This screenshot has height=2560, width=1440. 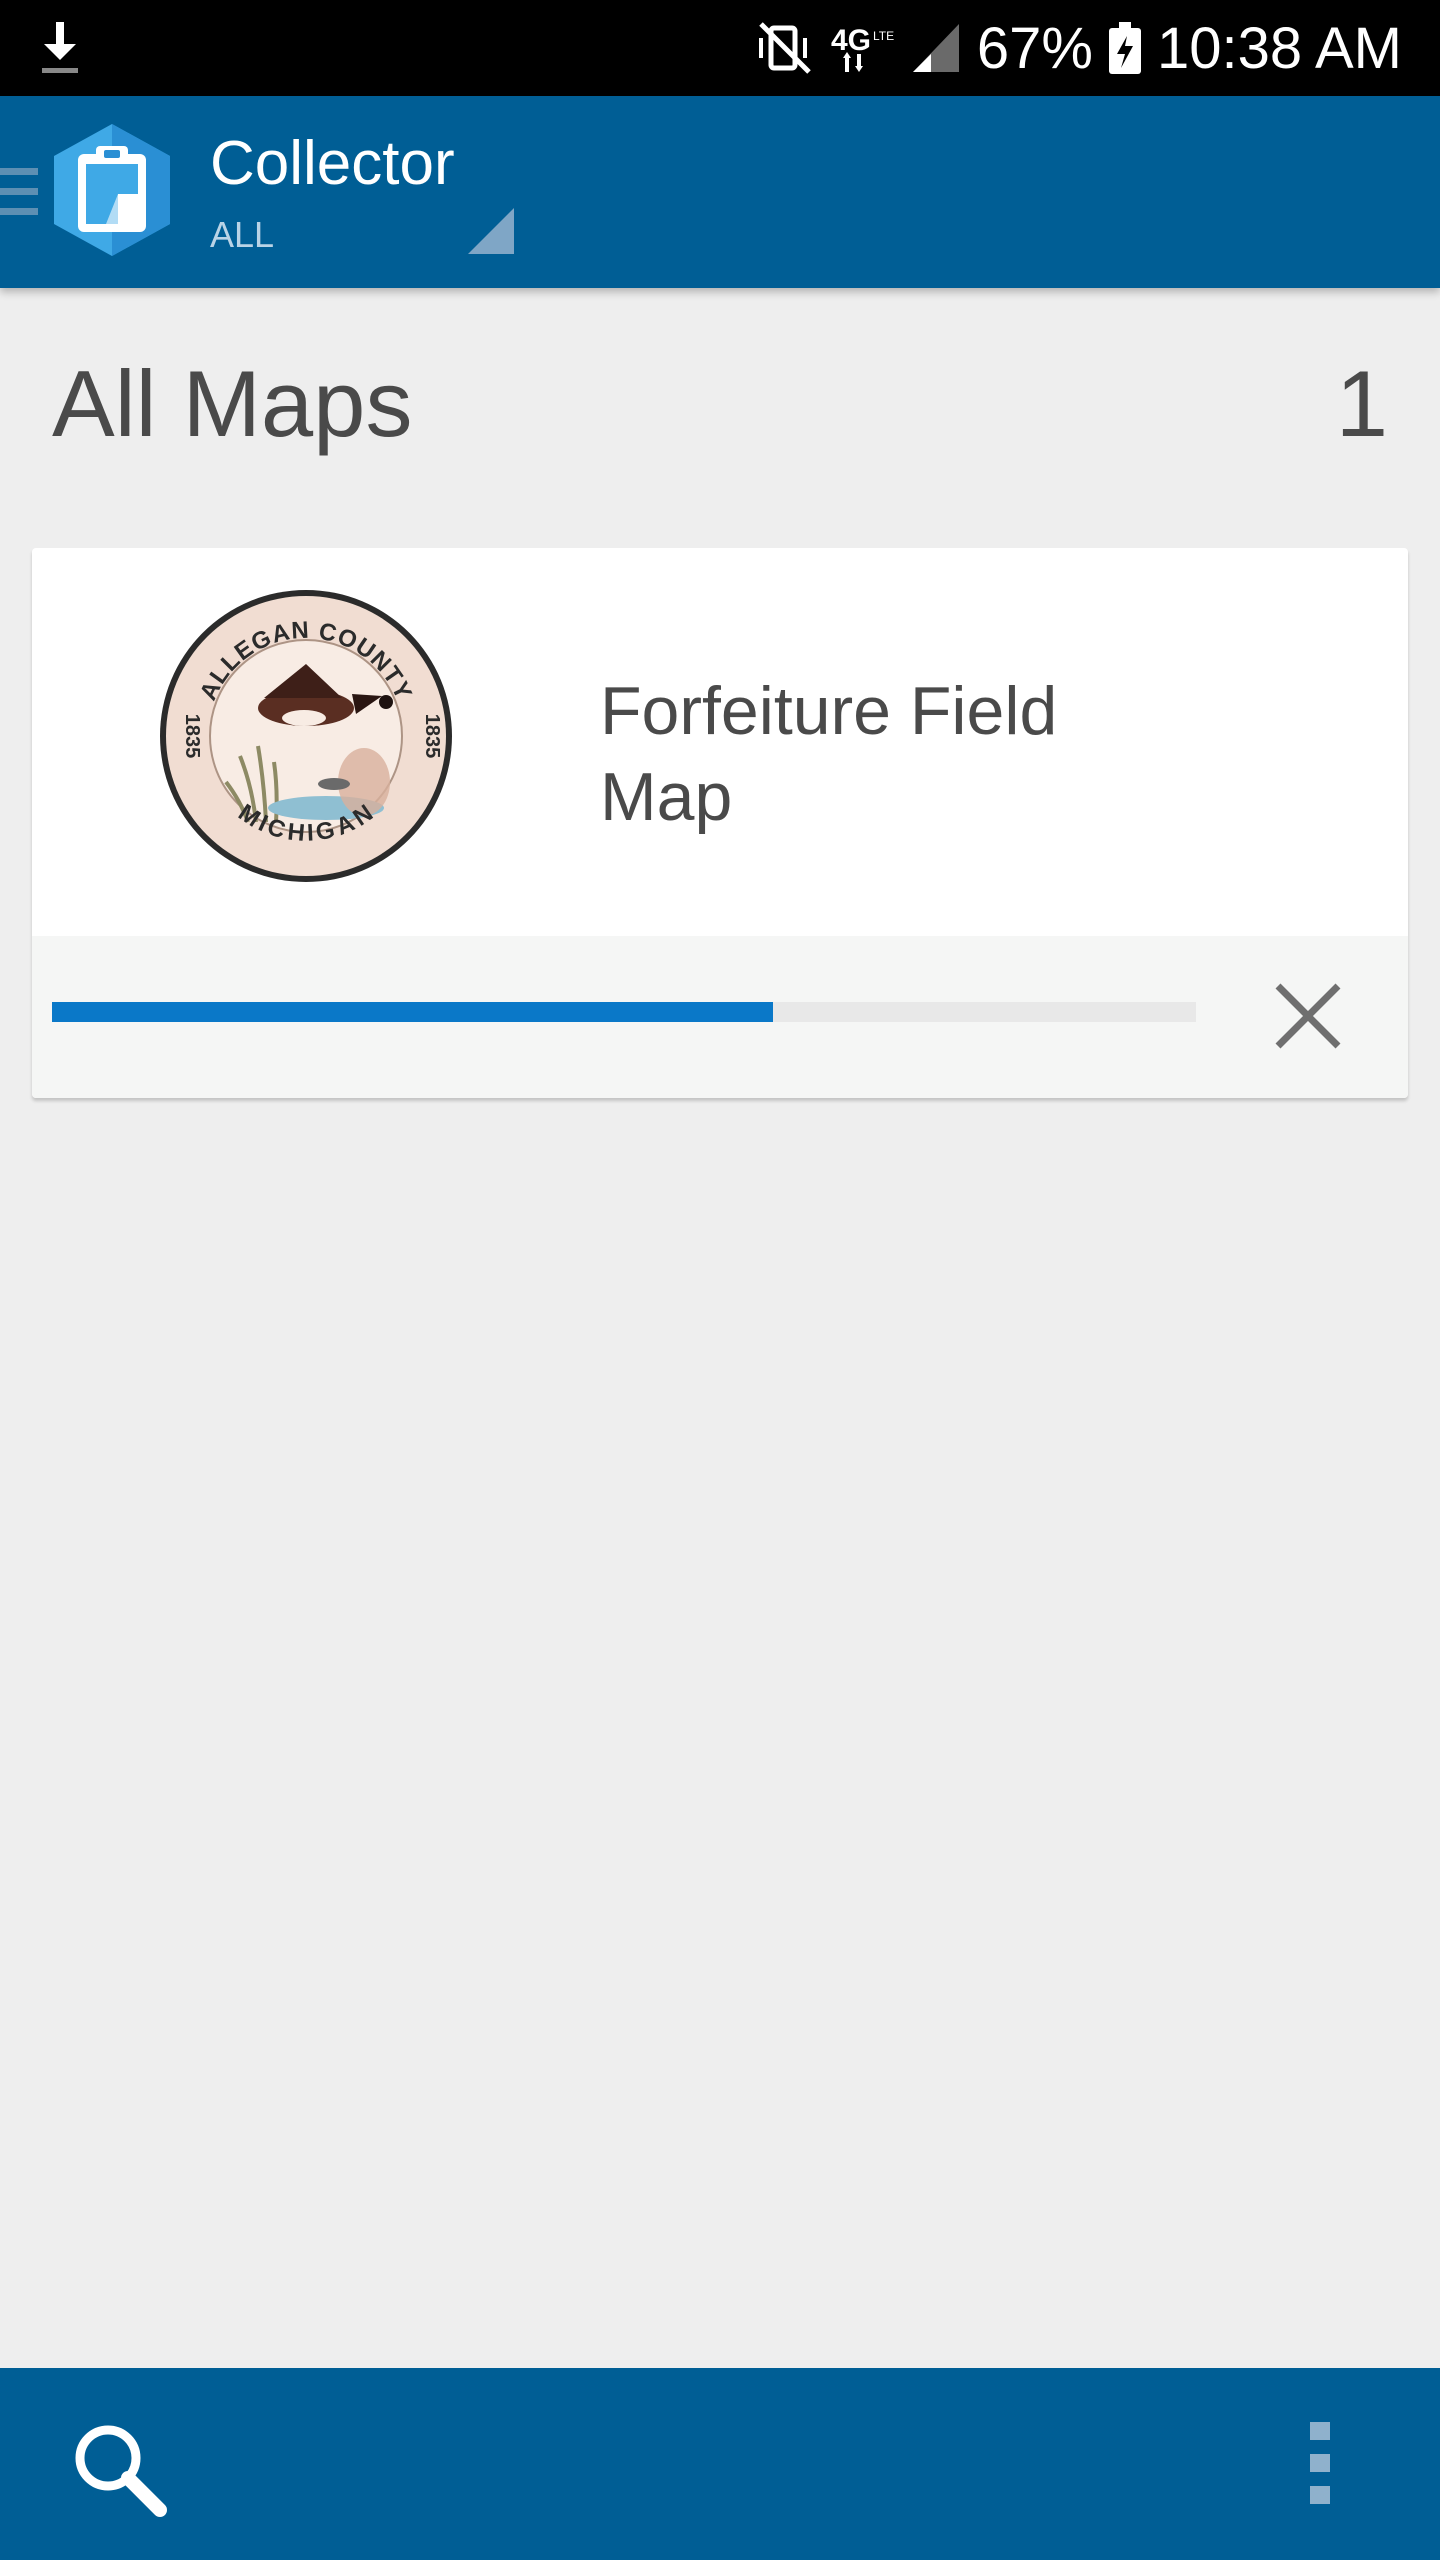 I want to click on download-status-area, so click(x=720, y=1017).